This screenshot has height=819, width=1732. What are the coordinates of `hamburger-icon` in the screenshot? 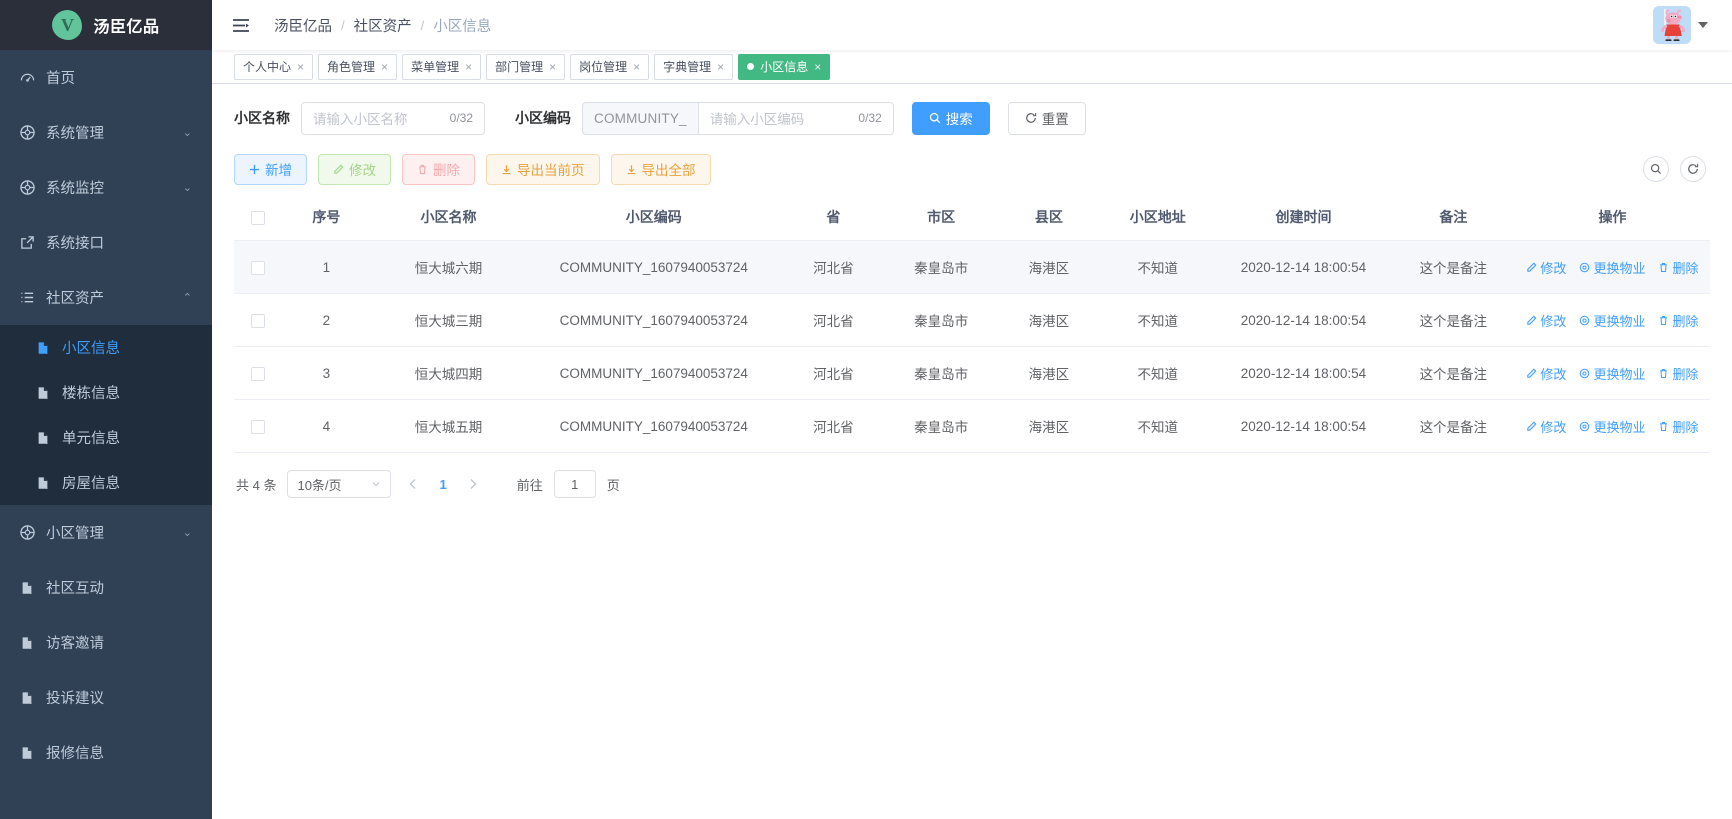 It's located at (241, 25).